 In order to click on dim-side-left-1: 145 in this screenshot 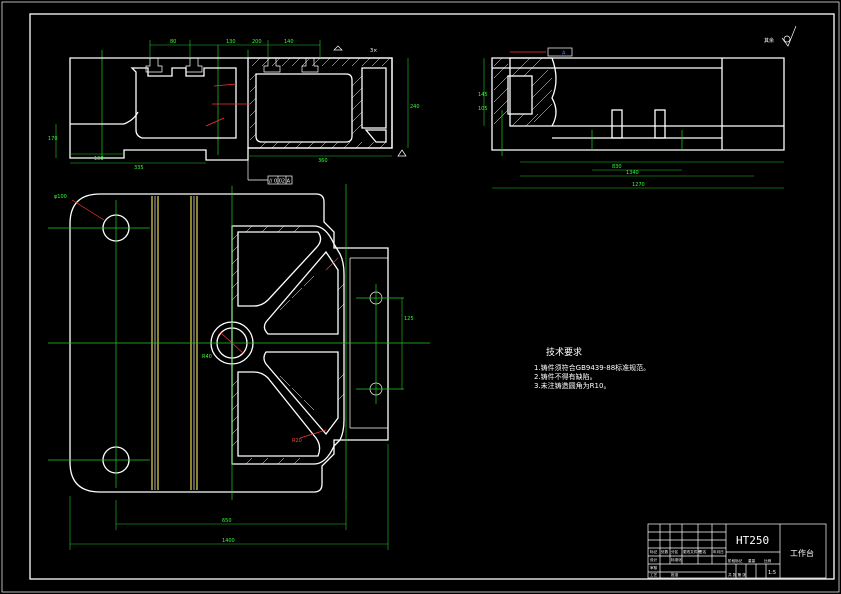, I will do `click(483, 95)`.